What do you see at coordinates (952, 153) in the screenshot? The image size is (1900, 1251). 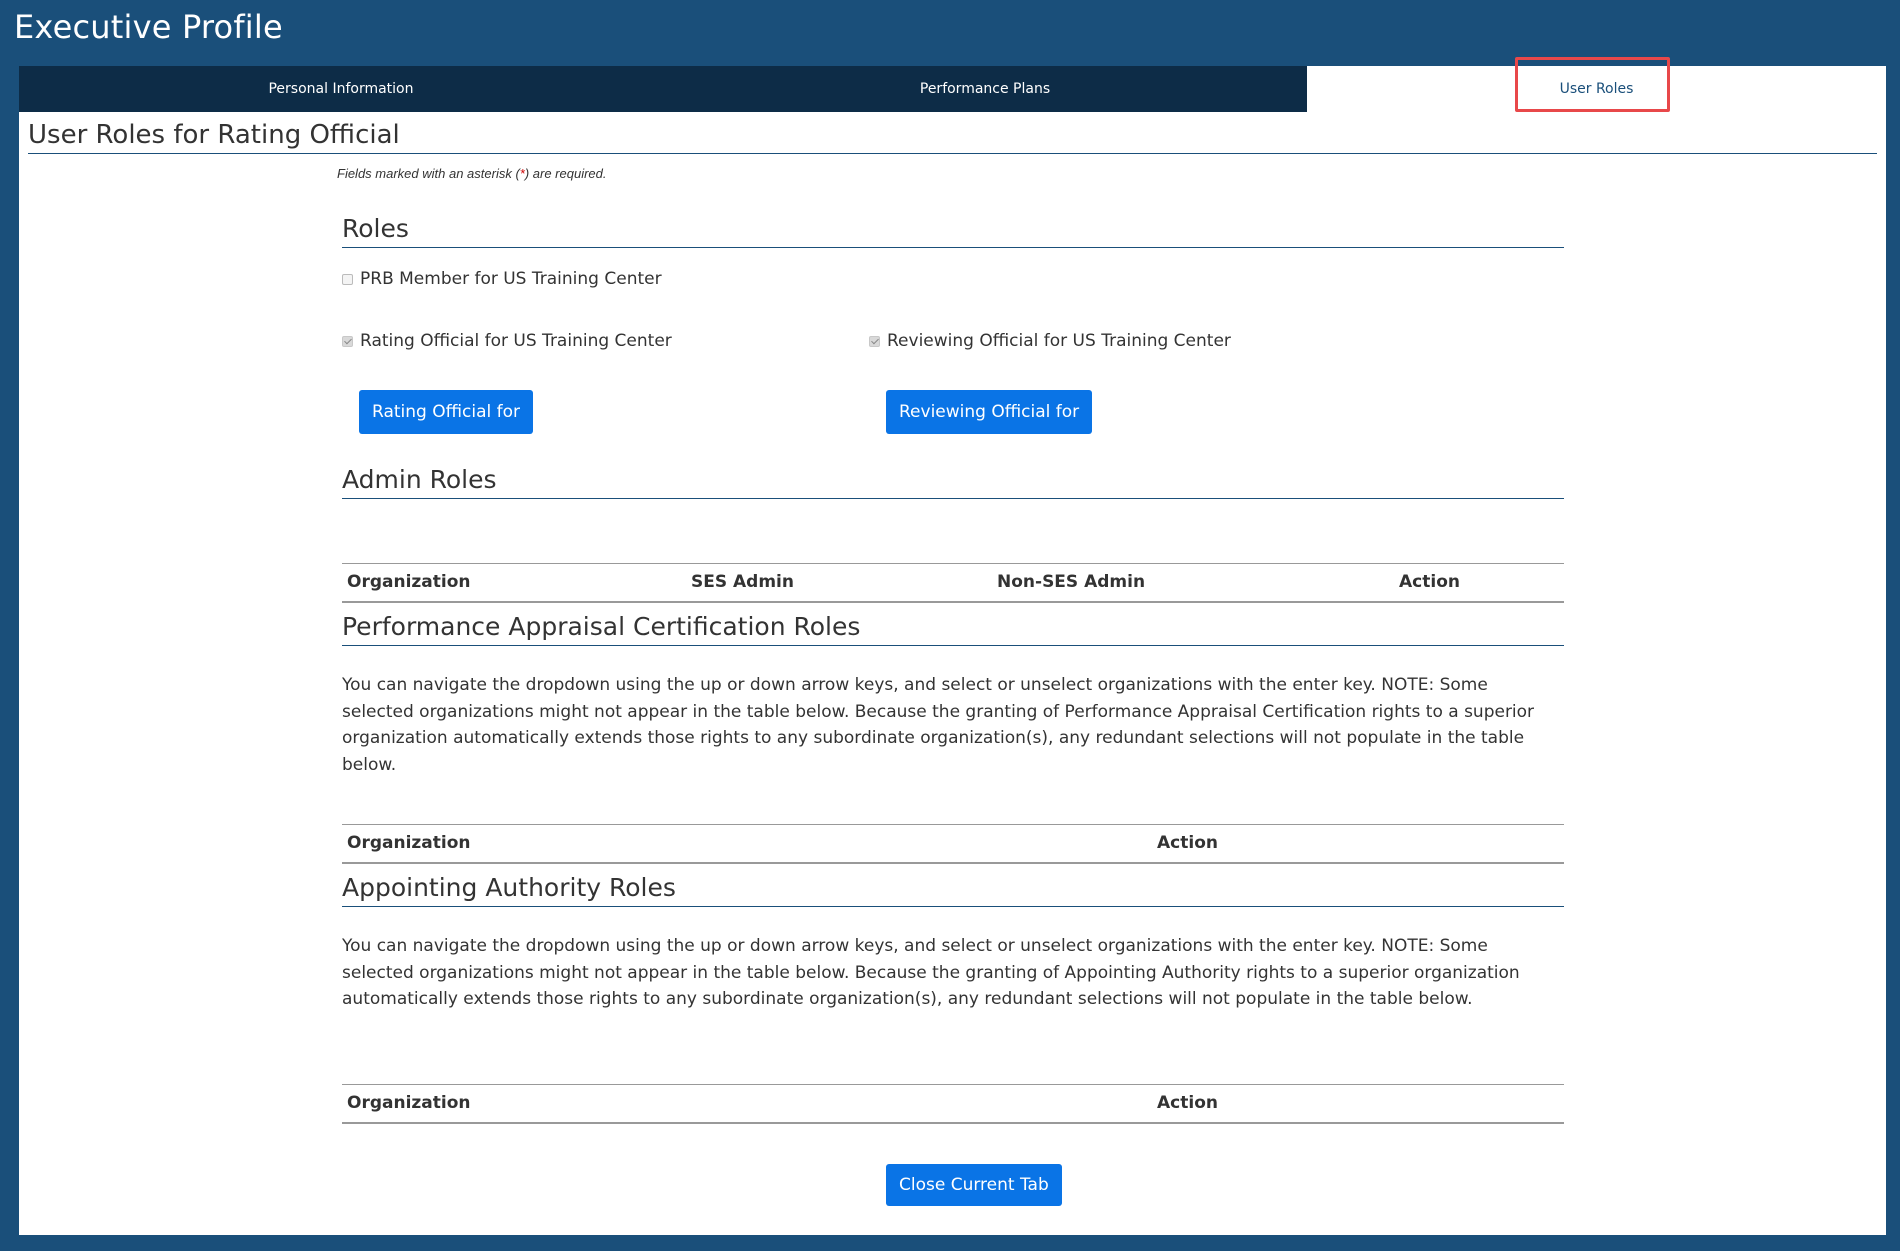 I see `title-divider` at bounding box center [952, 153].